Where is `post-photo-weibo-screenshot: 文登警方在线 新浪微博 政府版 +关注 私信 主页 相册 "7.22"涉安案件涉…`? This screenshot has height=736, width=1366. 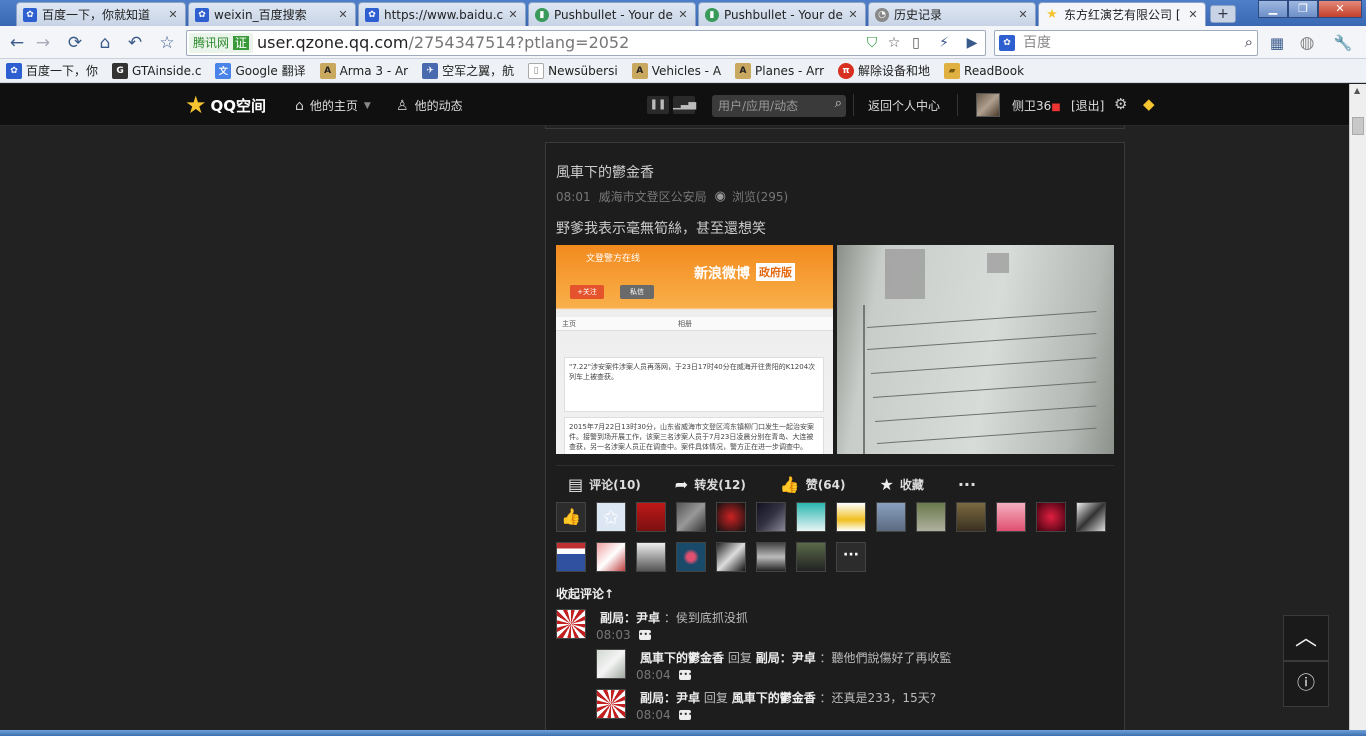
post-photo-weibo-screenshot: 文登警方在线 新浪微博 政府版 +关注 私信 主页 相册 "7.22"涉安案件涉… is located at coordinates (694, 349).